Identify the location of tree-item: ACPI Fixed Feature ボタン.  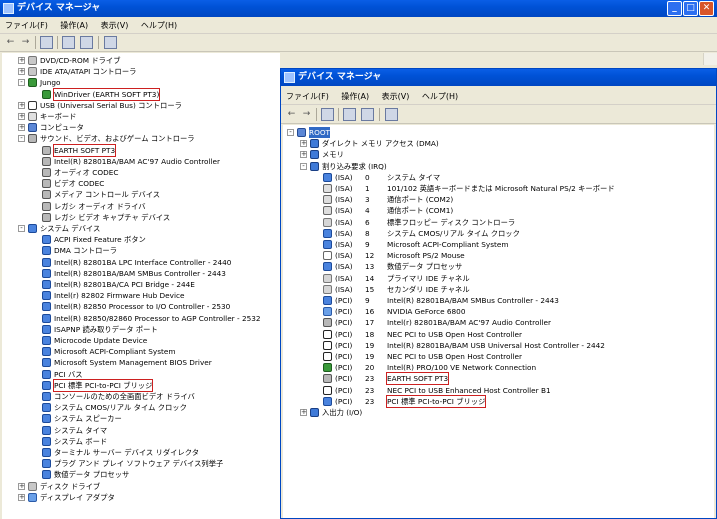
(141, 239).